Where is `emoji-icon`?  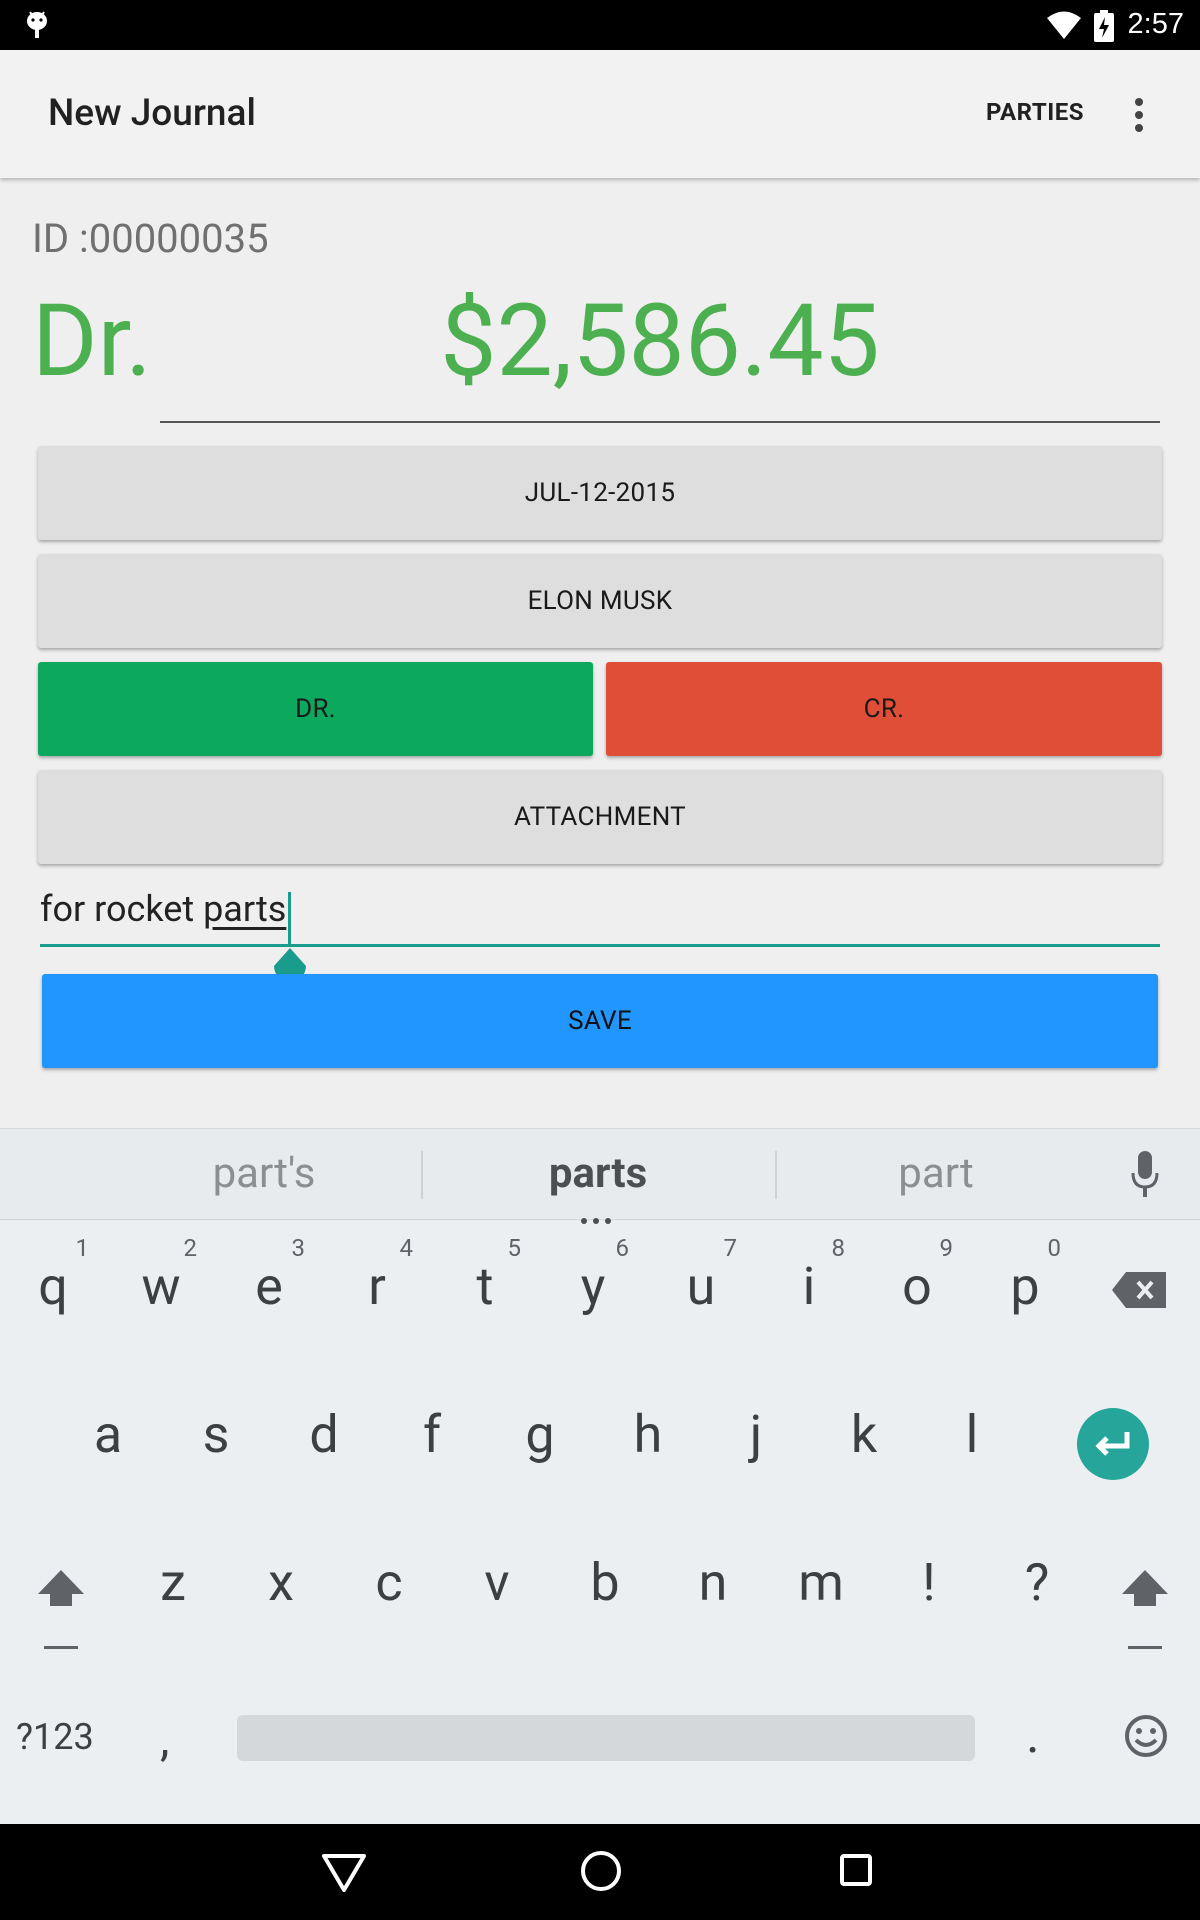
emoji-icon is located at coordinates (1146, 1736).